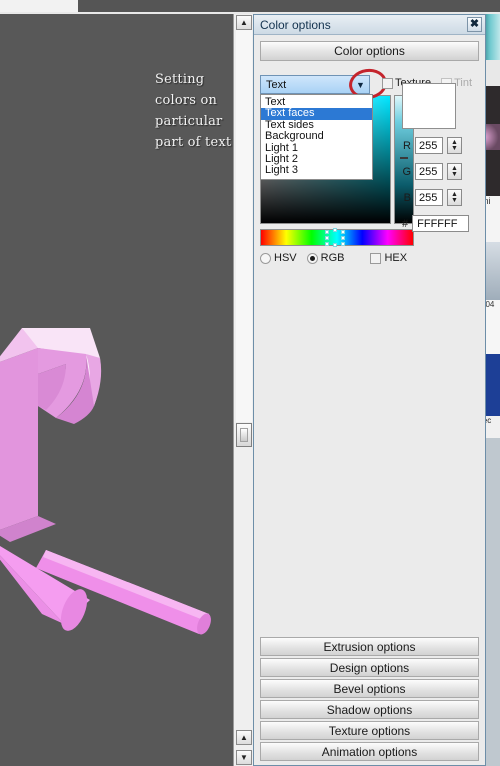 The height and width of the screenshot is (766, 500). Describe the element at coordinates (369, 688) in the screenshot. I see `bevel-options-button: Bevel options` at that location.